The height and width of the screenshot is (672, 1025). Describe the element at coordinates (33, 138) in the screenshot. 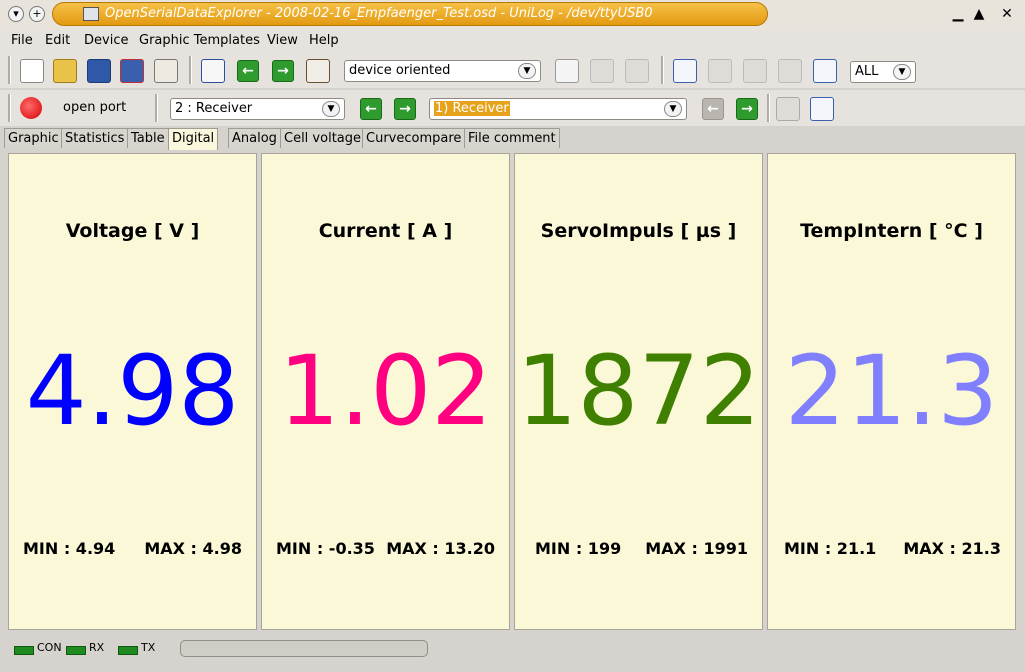

I see `tab-graphic: Graphic` at that location.